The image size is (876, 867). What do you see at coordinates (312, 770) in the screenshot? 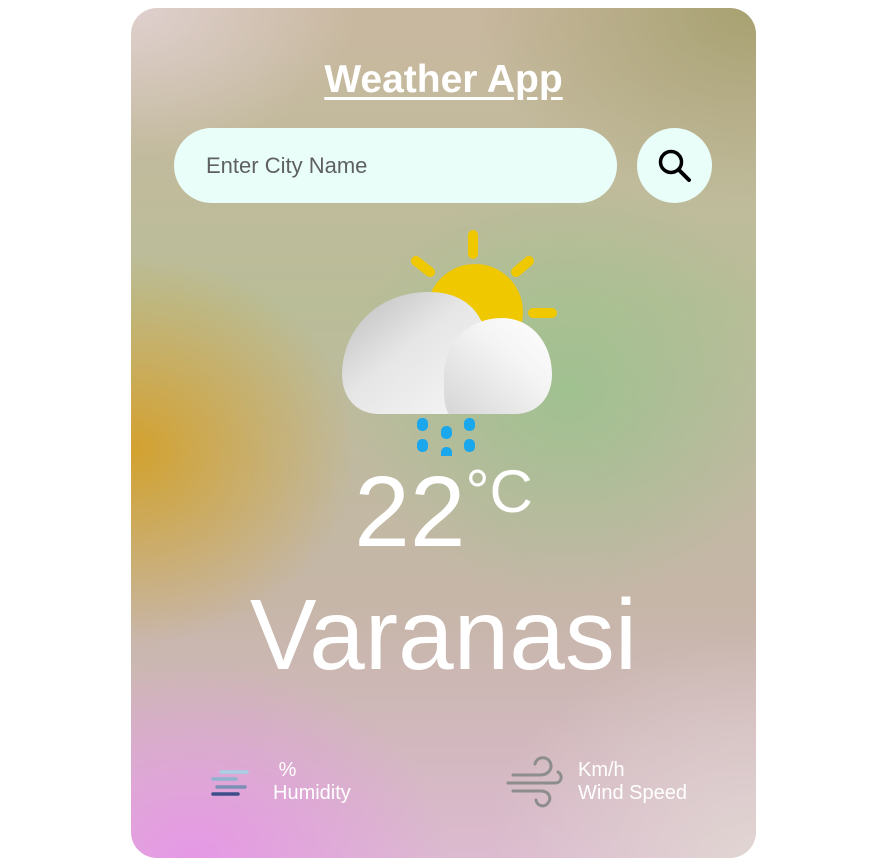
I see `humidity-value-line: %` at bounding box center [312, 770].